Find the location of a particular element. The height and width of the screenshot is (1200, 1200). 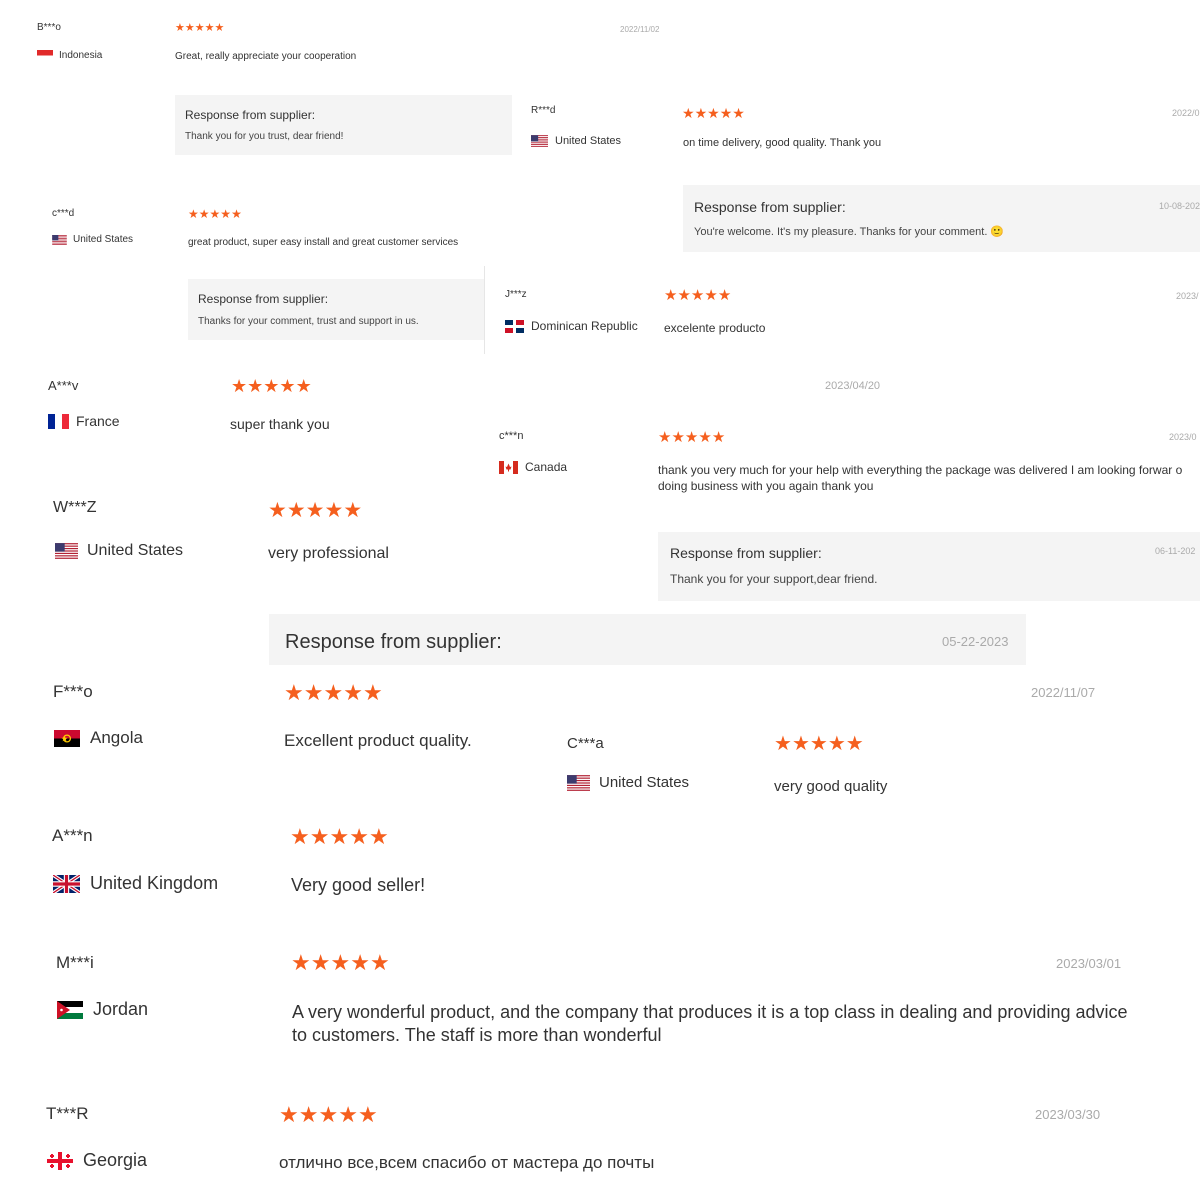

country-name: Georgia is located at coordinates (115, 1160).